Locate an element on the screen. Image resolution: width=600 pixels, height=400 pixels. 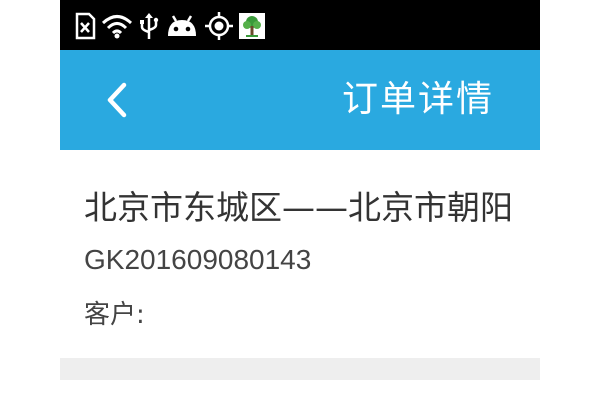
sd-card-icon is located at coordinates (85, 26).